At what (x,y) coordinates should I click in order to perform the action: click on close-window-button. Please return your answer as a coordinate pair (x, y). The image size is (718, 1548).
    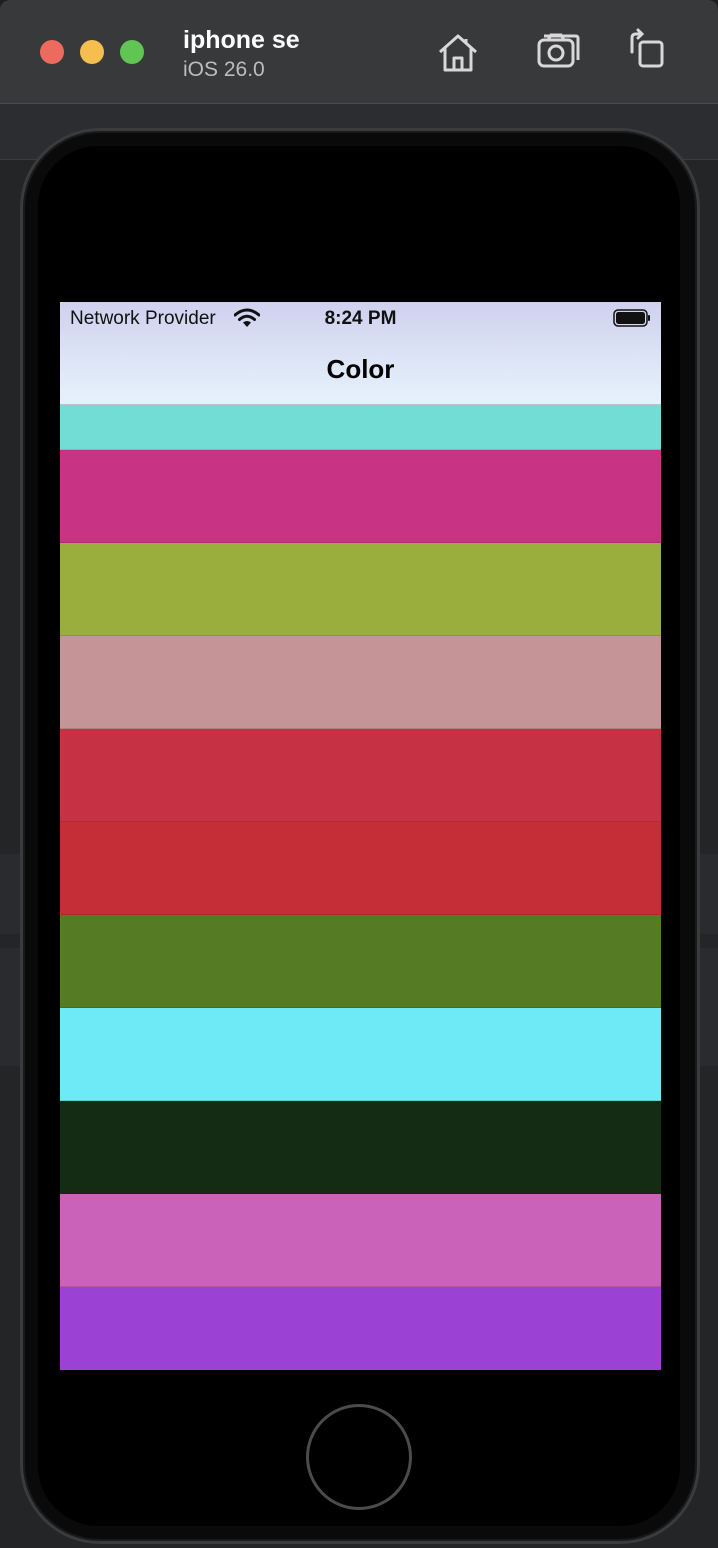
    Looking at the image, I should click on (52, 52).